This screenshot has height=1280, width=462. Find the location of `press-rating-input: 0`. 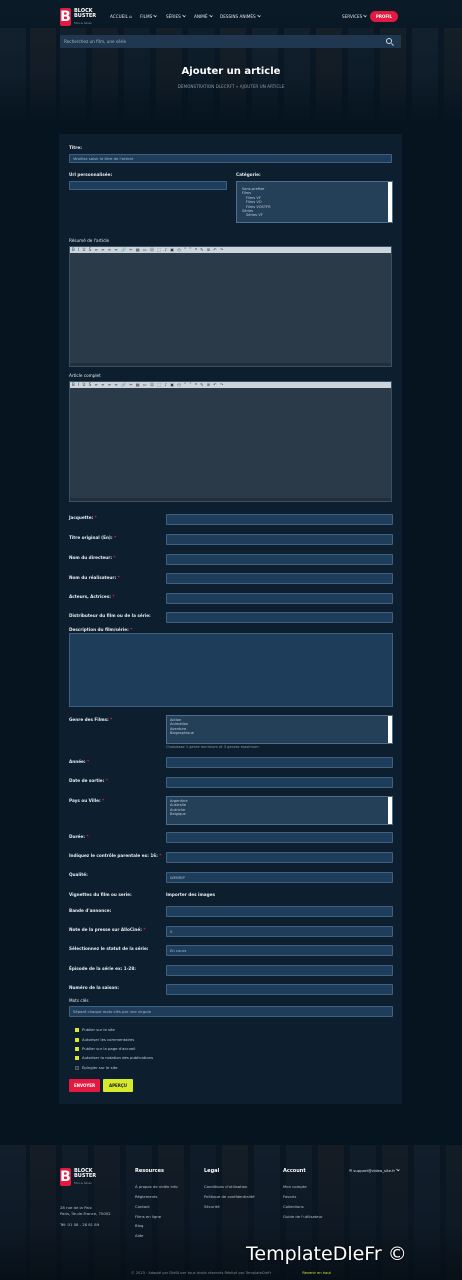

press-rating-input: 0 is located at coordinates (279, 931).